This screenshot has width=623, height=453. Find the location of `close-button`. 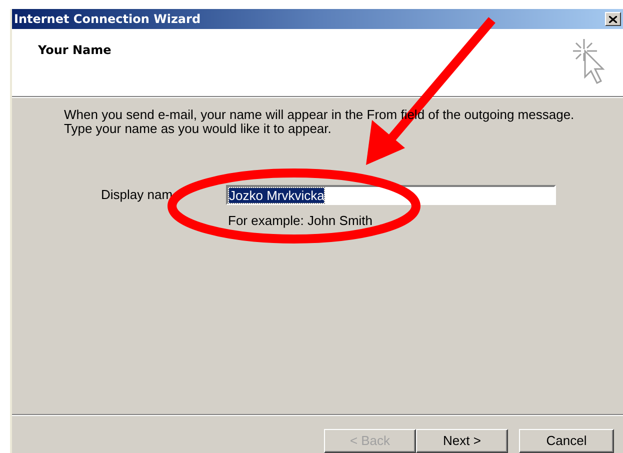

close-button is located at coordinates (613, 19).